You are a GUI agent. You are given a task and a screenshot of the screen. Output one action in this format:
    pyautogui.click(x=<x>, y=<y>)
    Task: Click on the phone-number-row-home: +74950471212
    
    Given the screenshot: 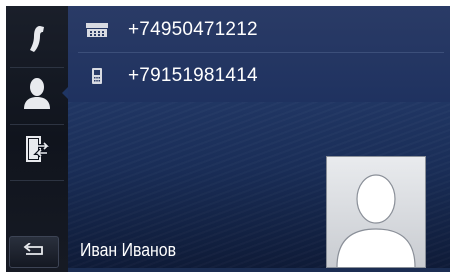 What is the action you would take?
    pyautogui.click(x=259, y=30)
    